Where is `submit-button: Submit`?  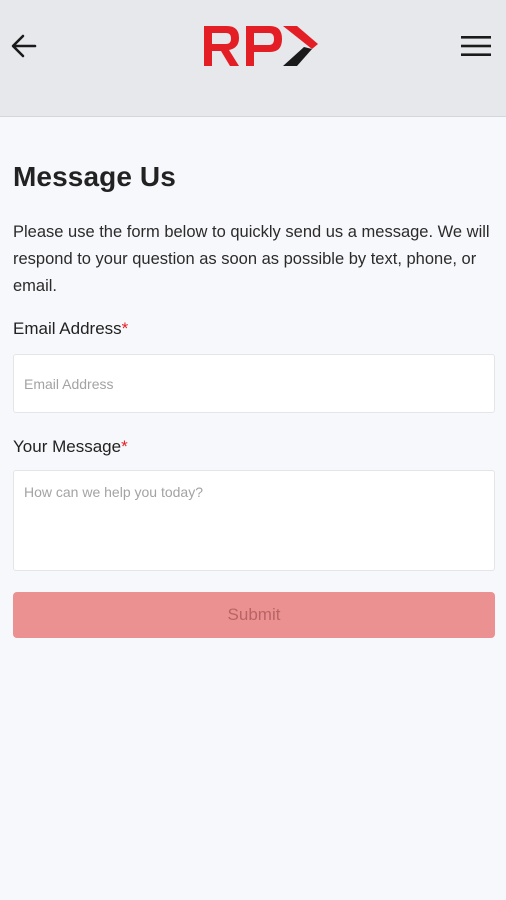 submit-button: Submit is located at coordinates (254, 615).